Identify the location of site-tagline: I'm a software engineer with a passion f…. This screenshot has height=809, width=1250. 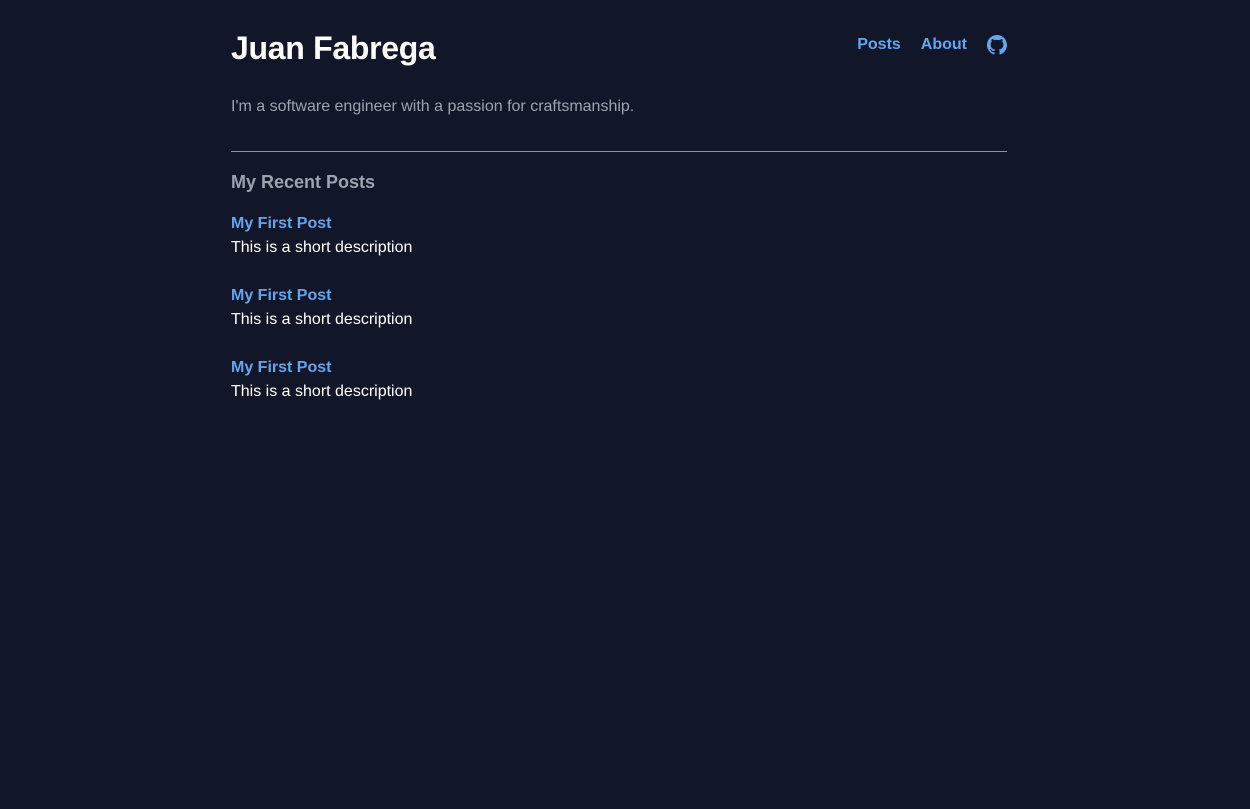
(433, 106).